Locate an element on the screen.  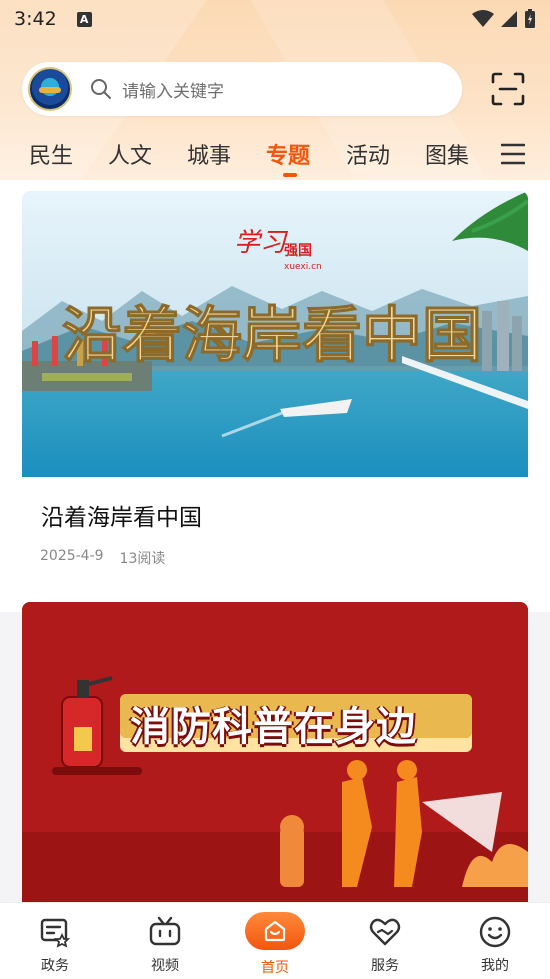
svg-text: xuexi.cn is located at coordinates (303, 267).